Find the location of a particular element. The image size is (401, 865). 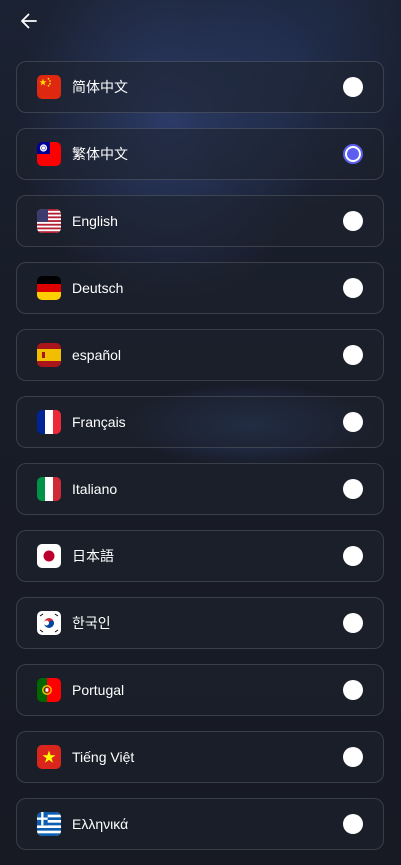

language-option-zh-hans: 简体中文 is located at coordinates (200, 87).